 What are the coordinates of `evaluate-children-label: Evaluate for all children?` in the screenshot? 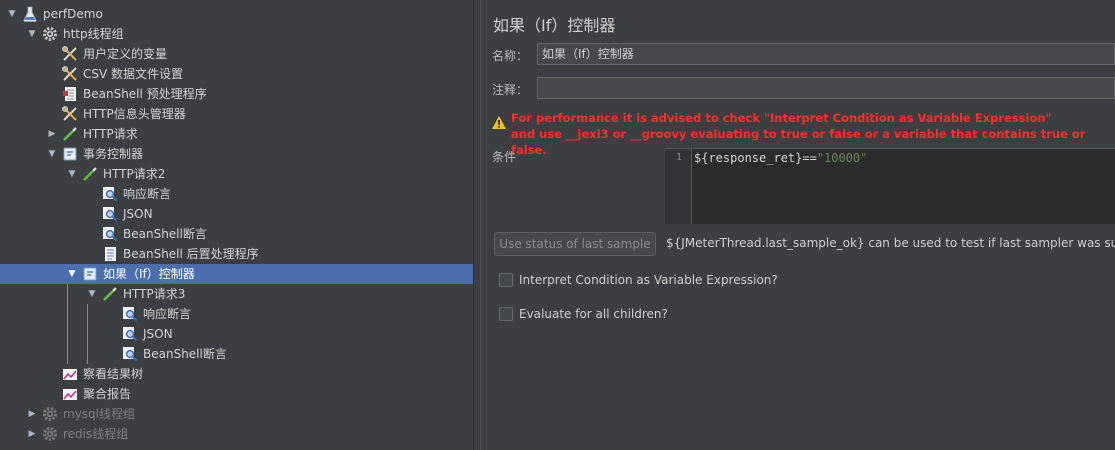 It's located at (593, 314).